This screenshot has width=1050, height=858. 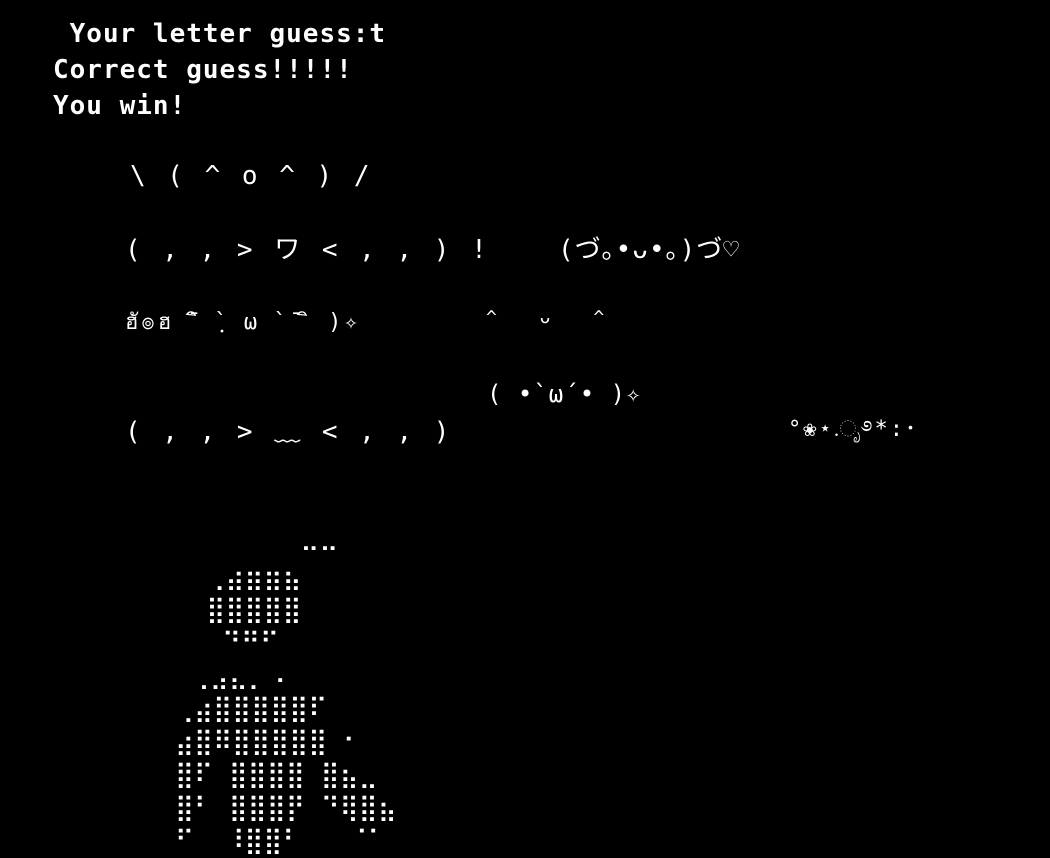 What do you see at coordinates (251, 176) in the screenshot?
I see `emoticon-cheer: \ ( ^ o ^ ) /` at bounding box center [251, 176].